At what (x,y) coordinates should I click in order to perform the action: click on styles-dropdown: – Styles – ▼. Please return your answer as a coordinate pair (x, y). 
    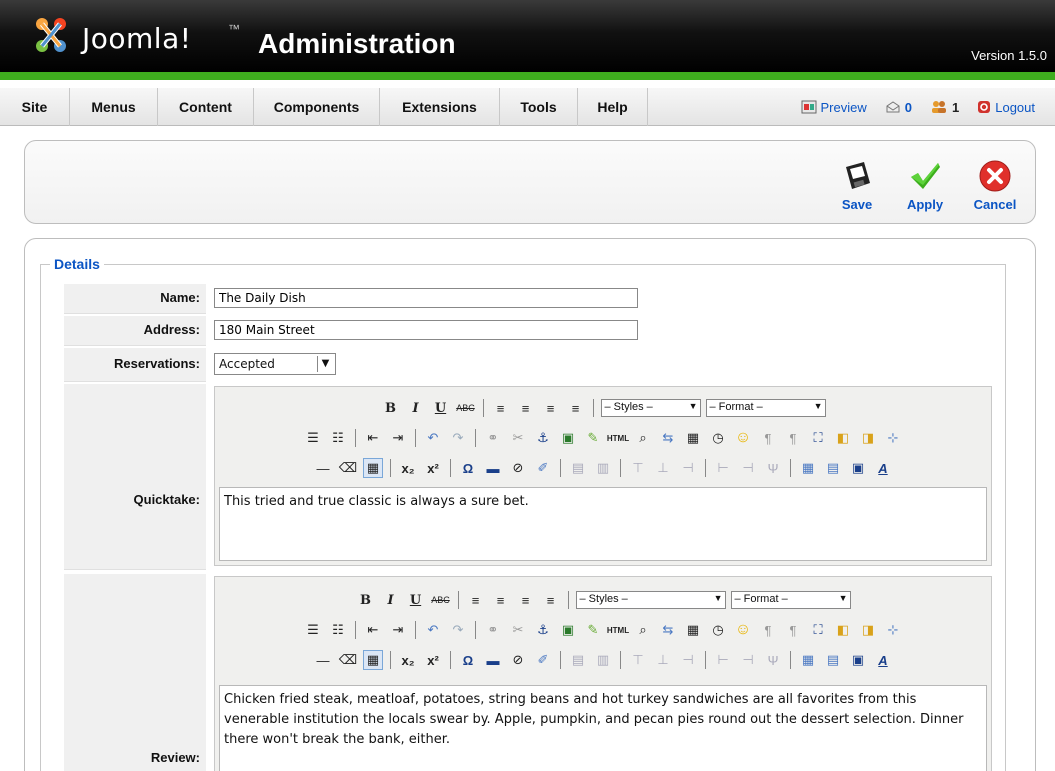
    Looking at the image, I should click on (650, 408).